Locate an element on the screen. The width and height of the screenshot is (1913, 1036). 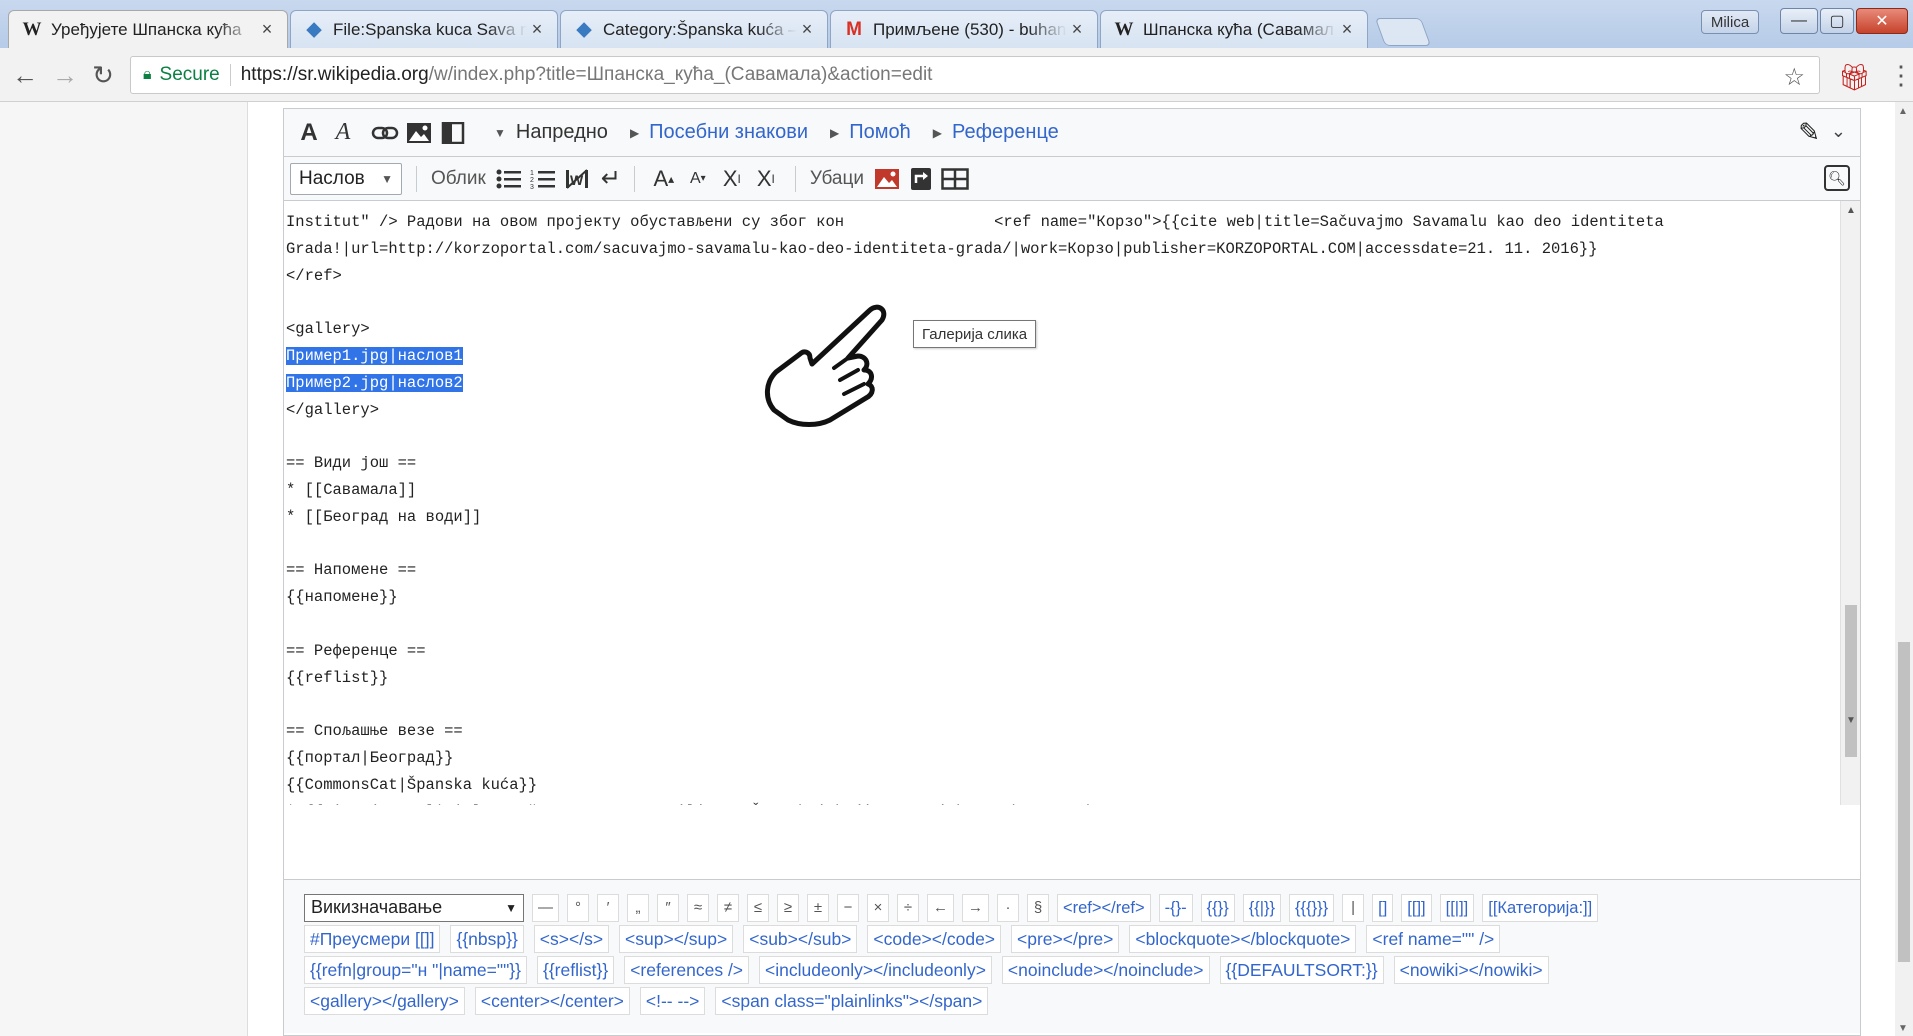
charinsert-item: [] is located at coordinates (1383, 907).